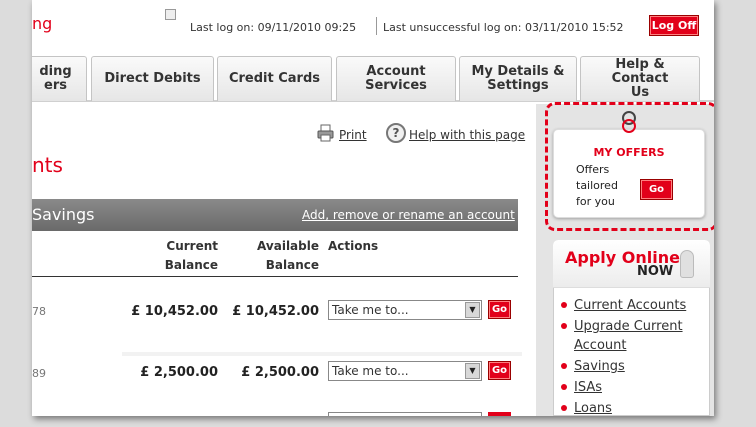 The height and width of the screenshot is (427, 756). What do you see at coordinates (174, 311) in the screenshot?
I see `current-balance-value: £ 10,452.00` at bounding box center [174, 311].